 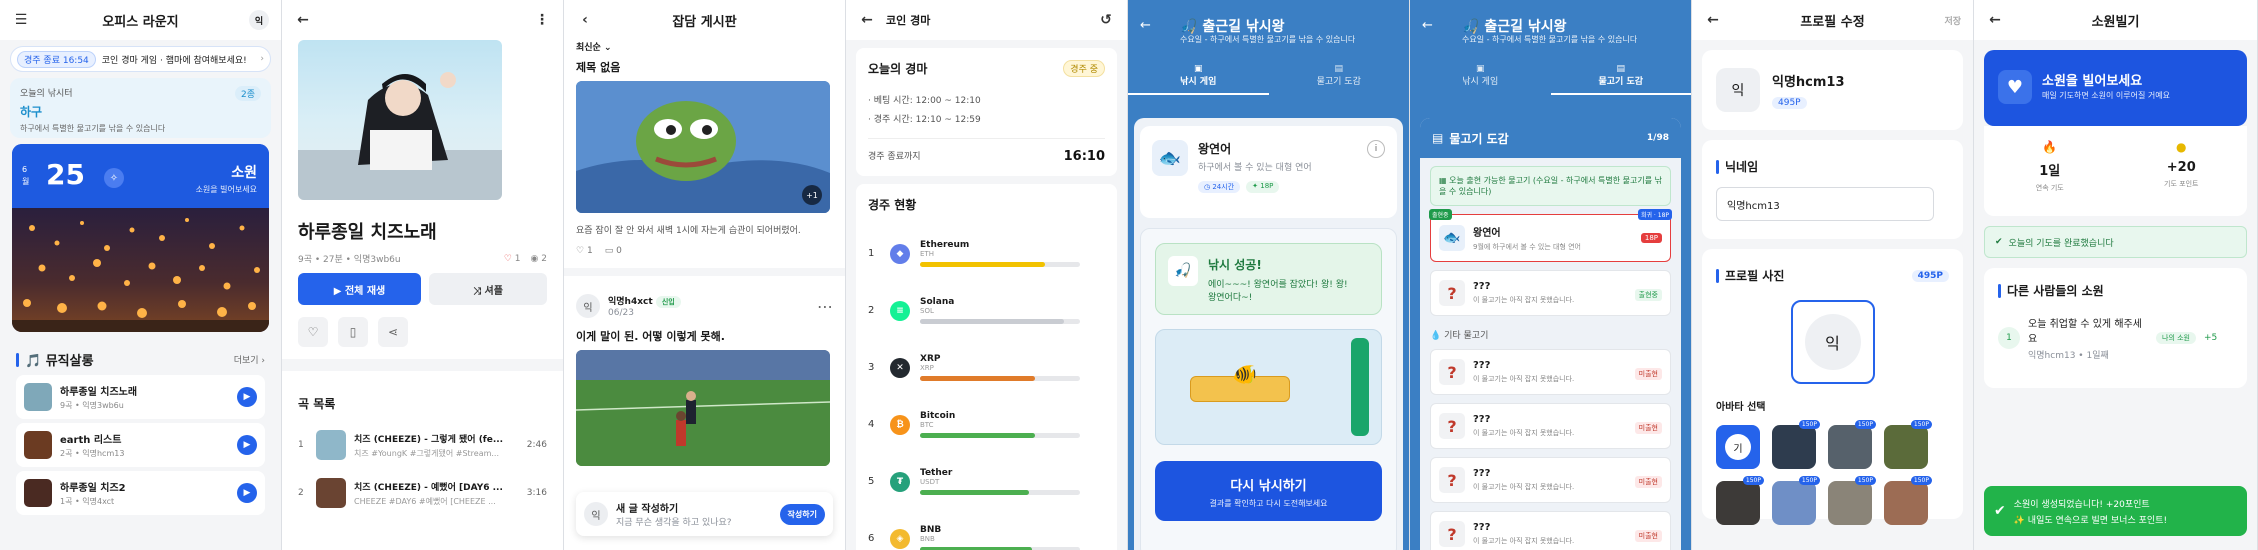 I want to click on like-count: ♡ 1, so click(x=512, y=259).